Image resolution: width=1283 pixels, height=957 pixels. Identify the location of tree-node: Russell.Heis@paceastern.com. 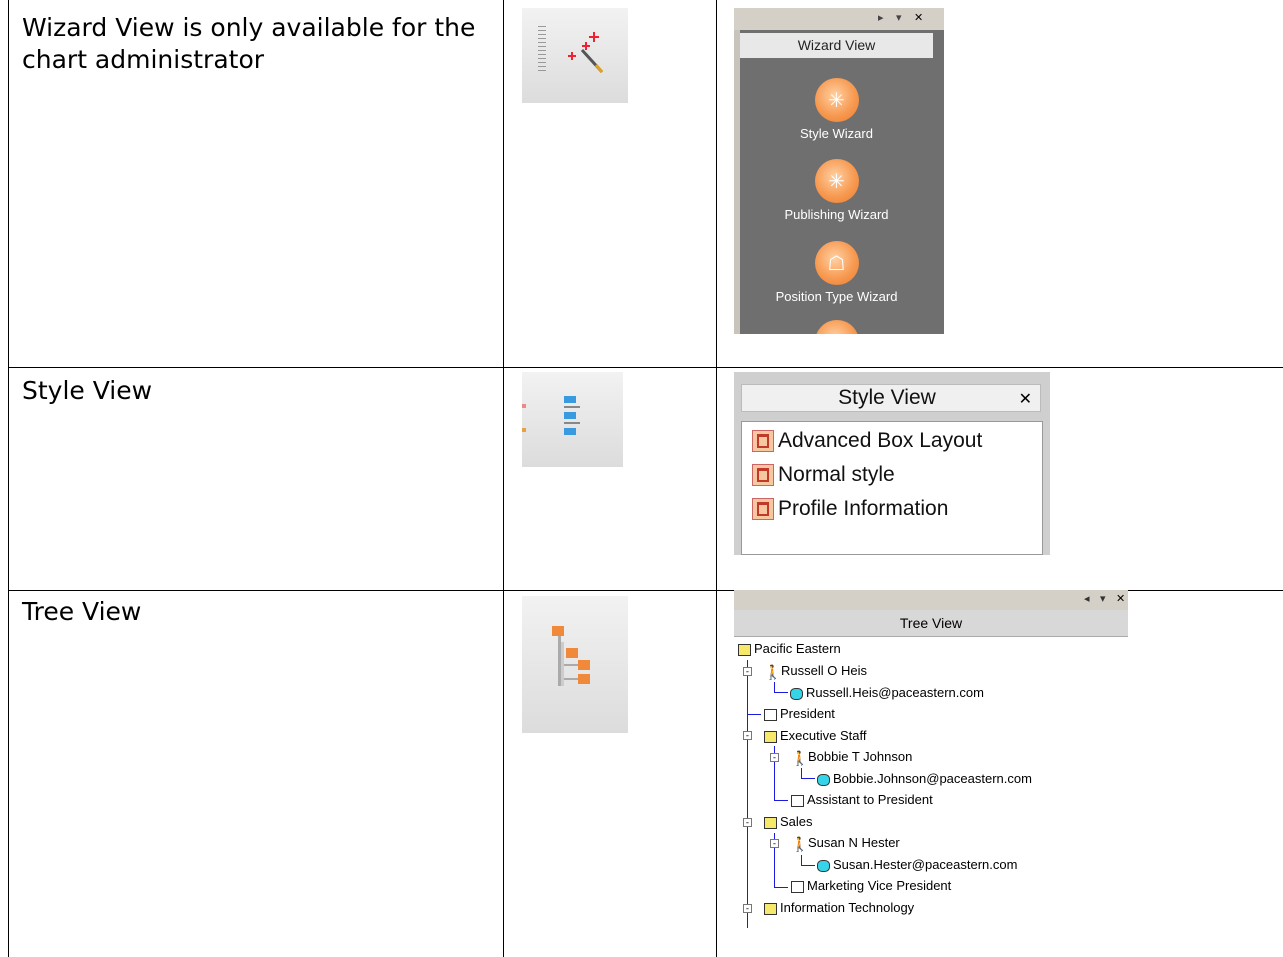
(887, 693).